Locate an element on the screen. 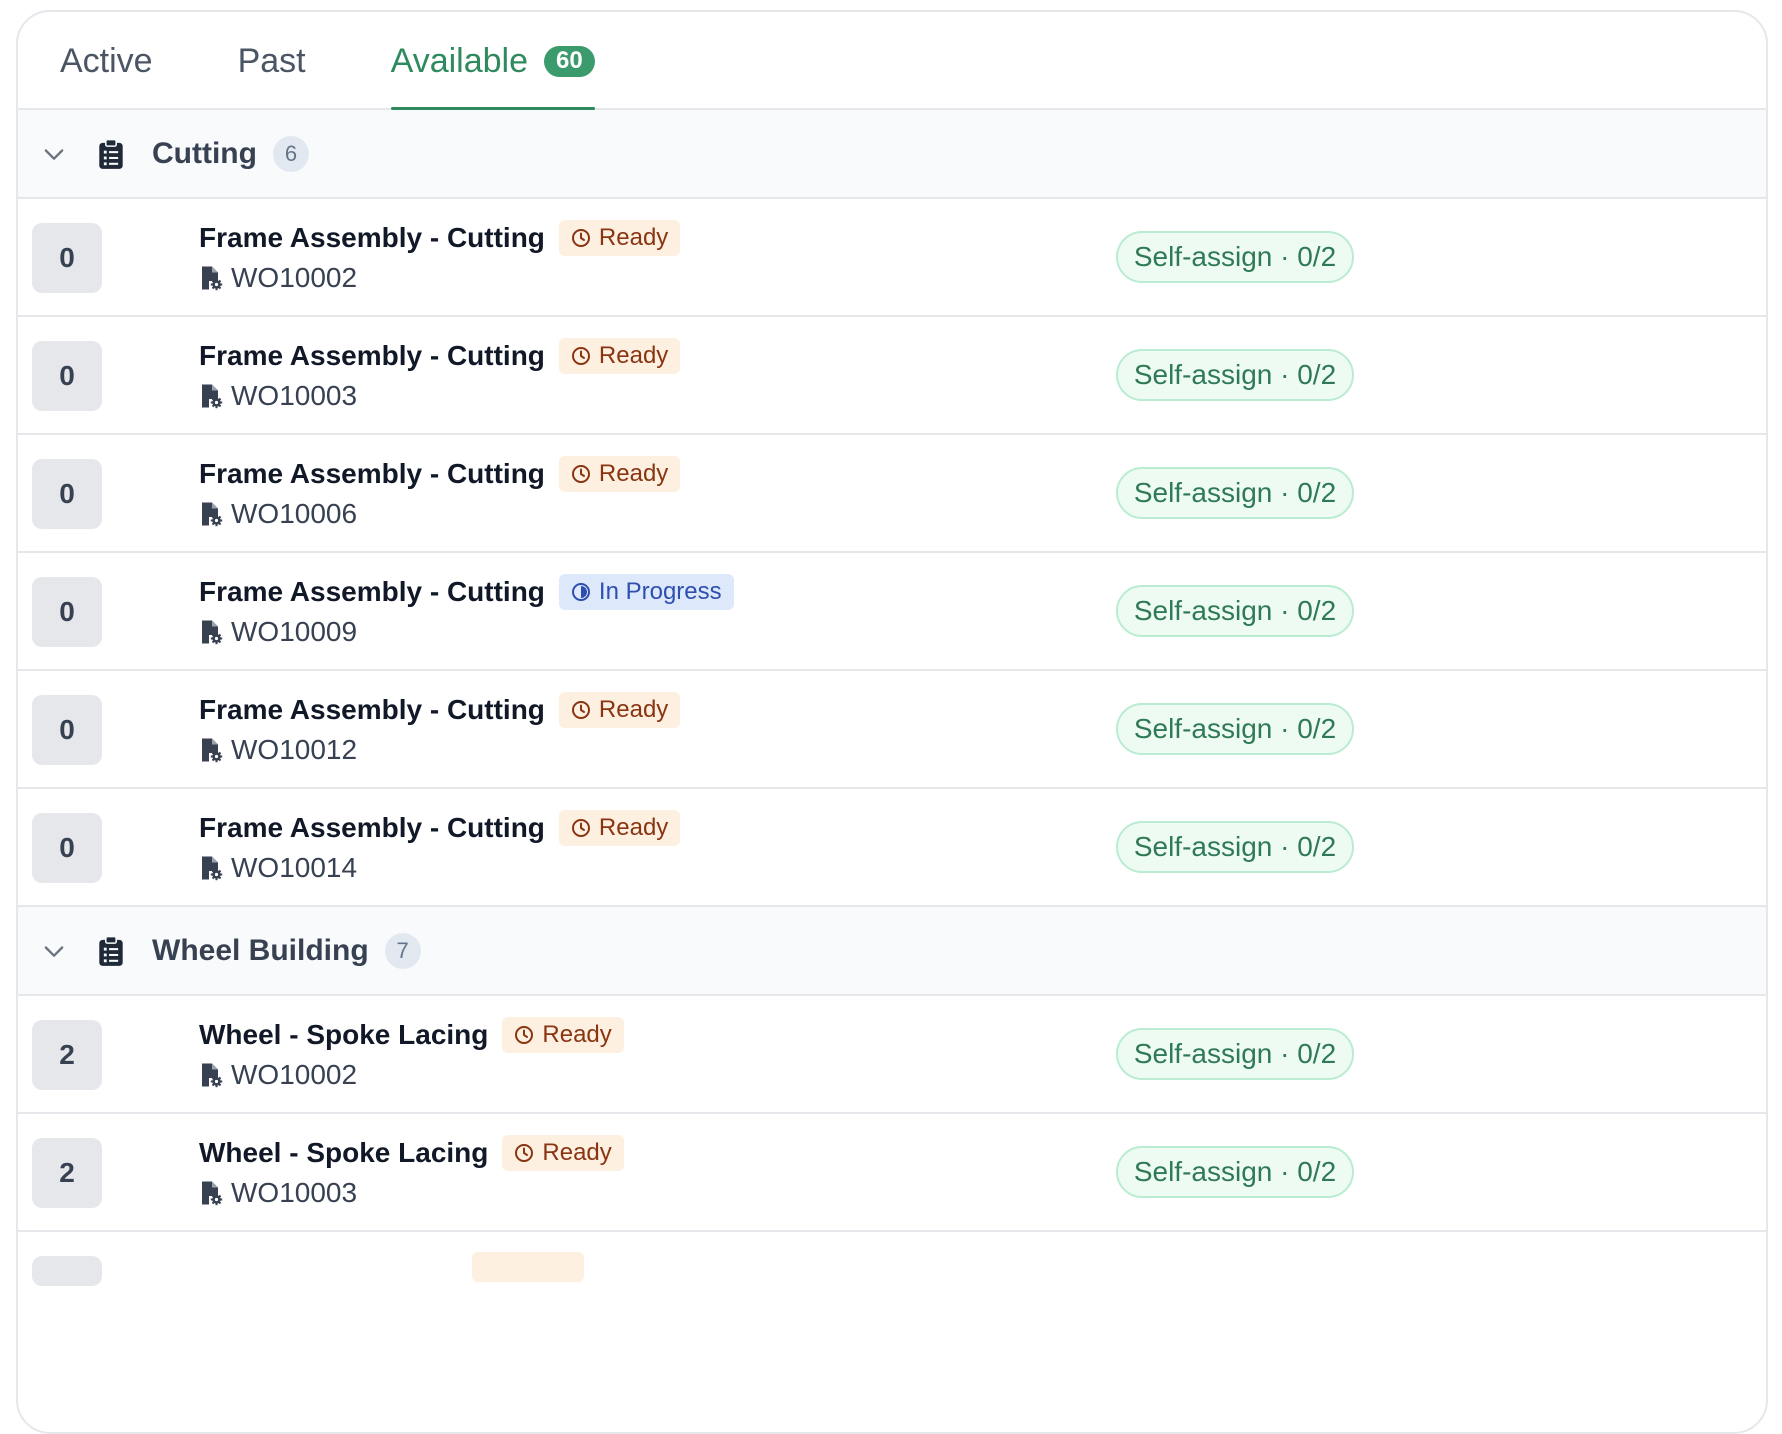 This screenshot has width=1782, height=1434. tab-label: Active is located at coordinates (106, 60).